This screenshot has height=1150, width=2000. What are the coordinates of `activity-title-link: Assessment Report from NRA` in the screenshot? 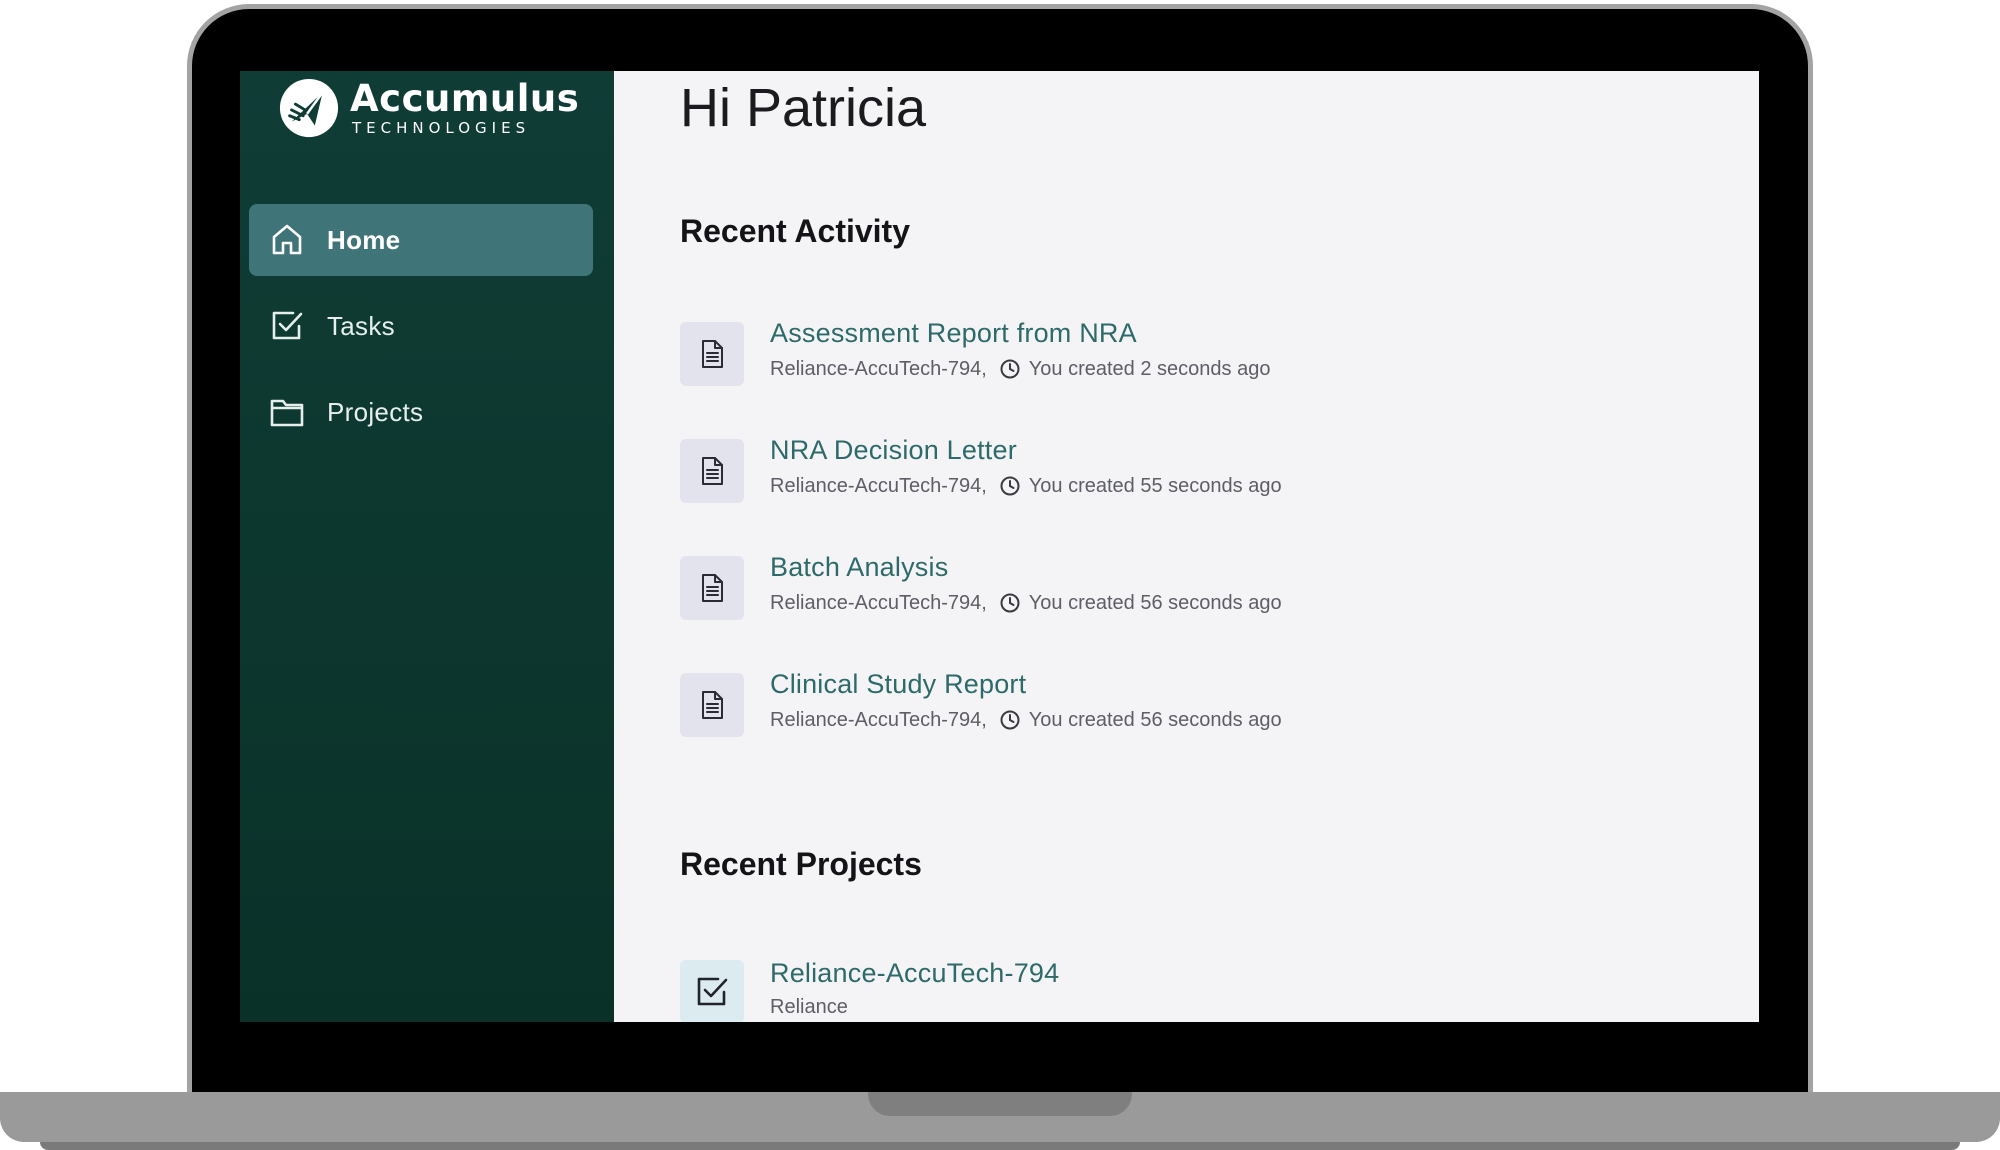 It's located at (1020, 333).